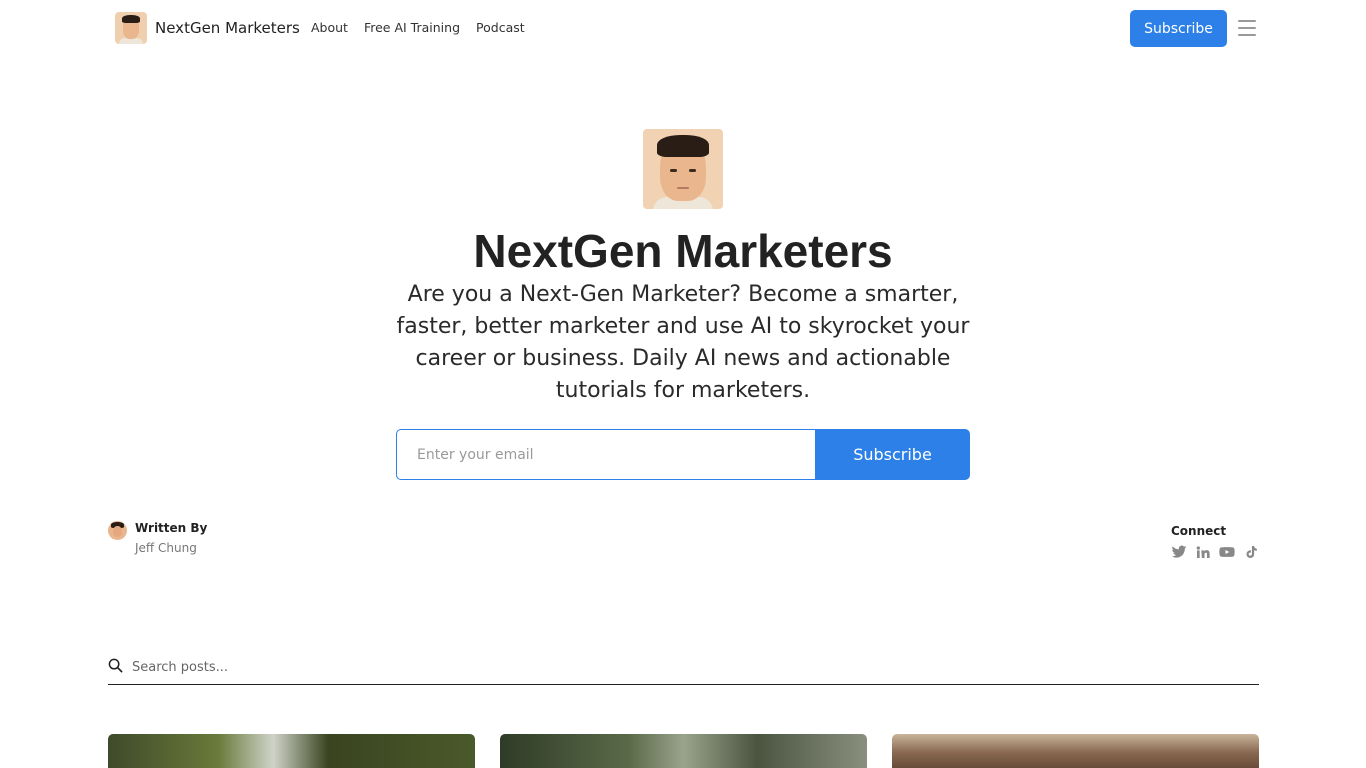 This screenshot has height=768, width=1366. Describe the element at coordinates (1199, 531) in the screenshot. I see `connect-label: Connect` at that location.